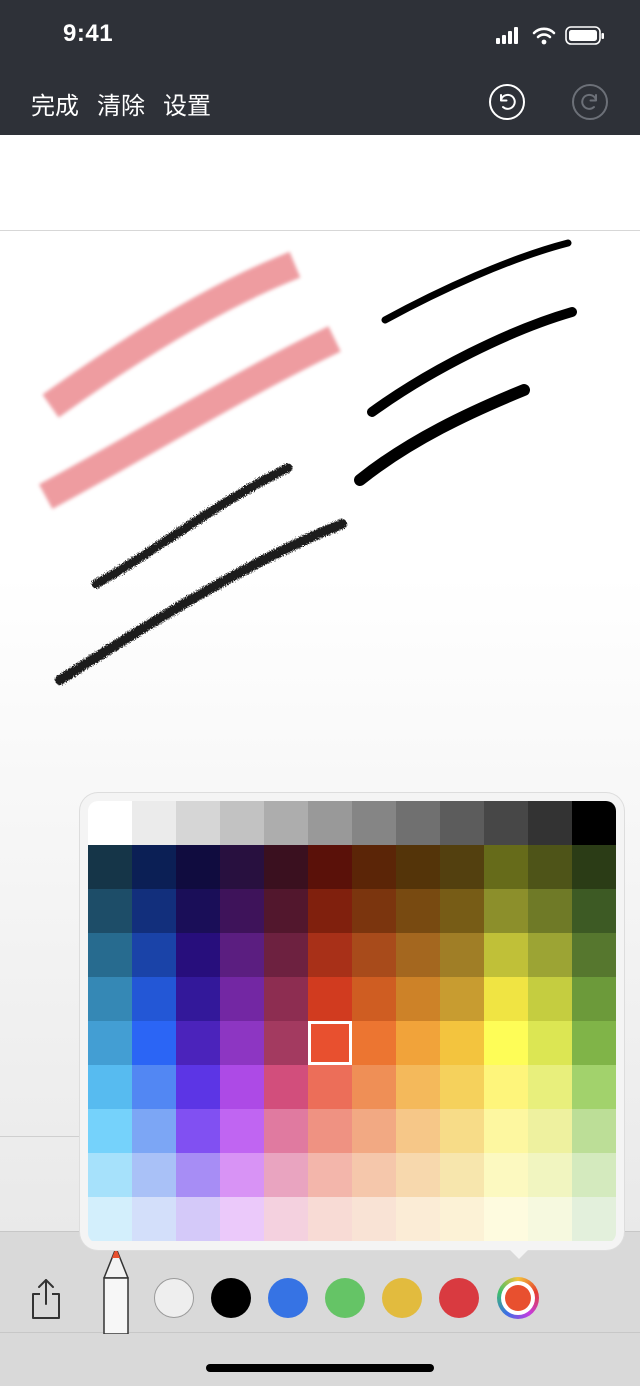 Image resolution: width=640 pixels, height=1386 pixels. Describe the element at coordinates (288, 1298) in the screenshot. I see `color-swatch-blue` at that location.